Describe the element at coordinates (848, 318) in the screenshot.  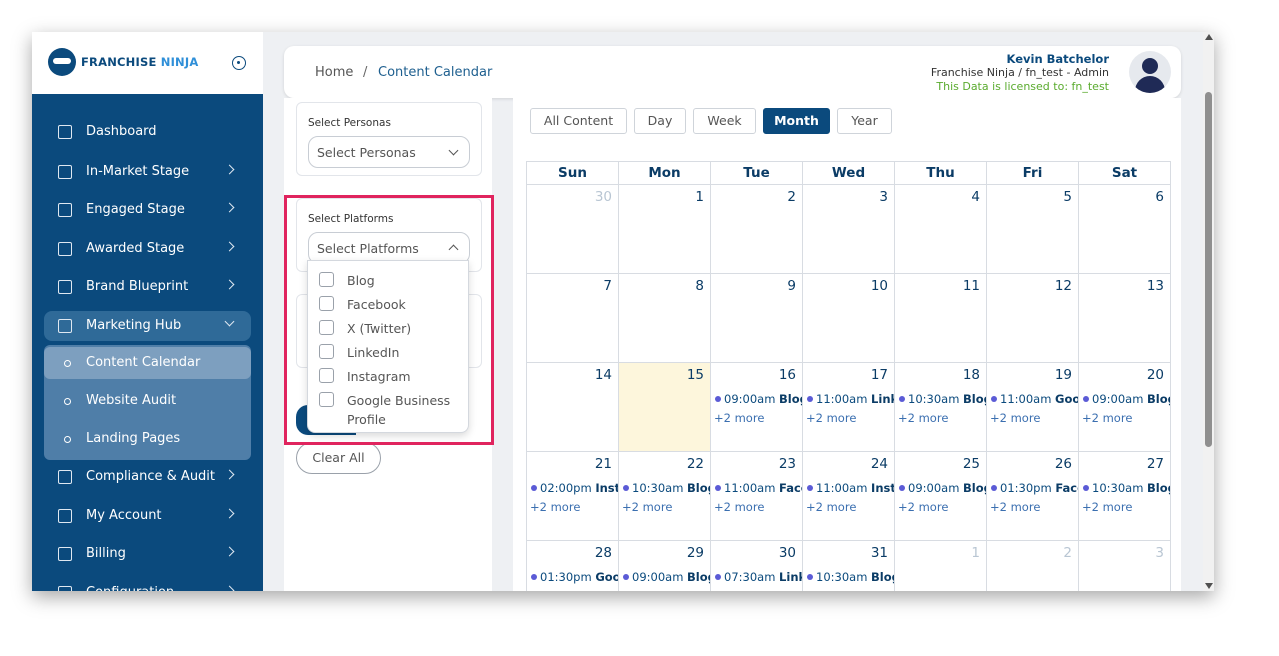
I see `calendar-day-cell: 10` at that location.